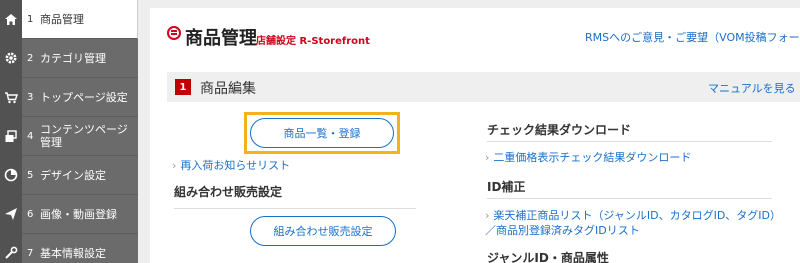 The width and height of the screenshot is (800, 263). Describe the element at coordinates (692, 37) in the screenshot. I see `feedback-link: RMSへのご意見・ご要望（VOM投稿フォーム）` at that location.